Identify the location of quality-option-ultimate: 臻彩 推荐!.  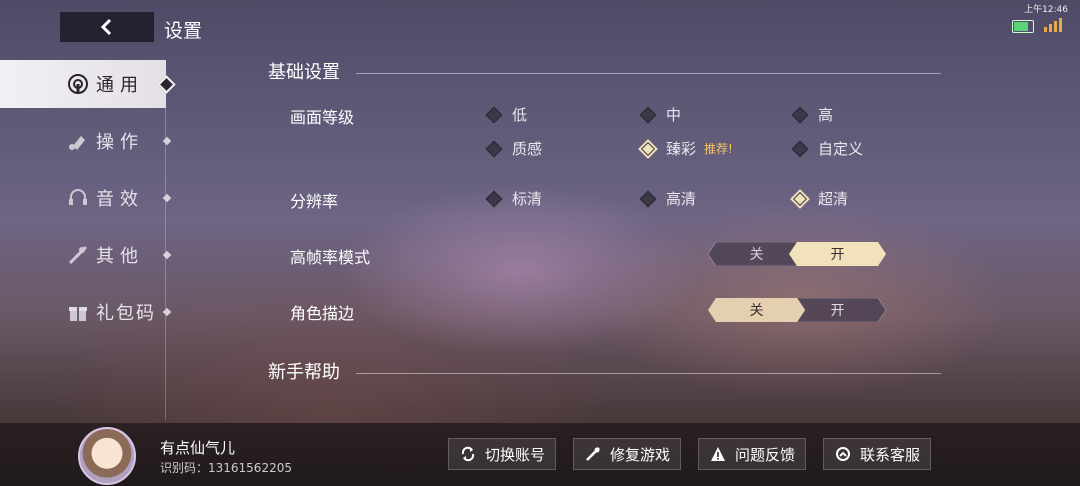
(685, 148).